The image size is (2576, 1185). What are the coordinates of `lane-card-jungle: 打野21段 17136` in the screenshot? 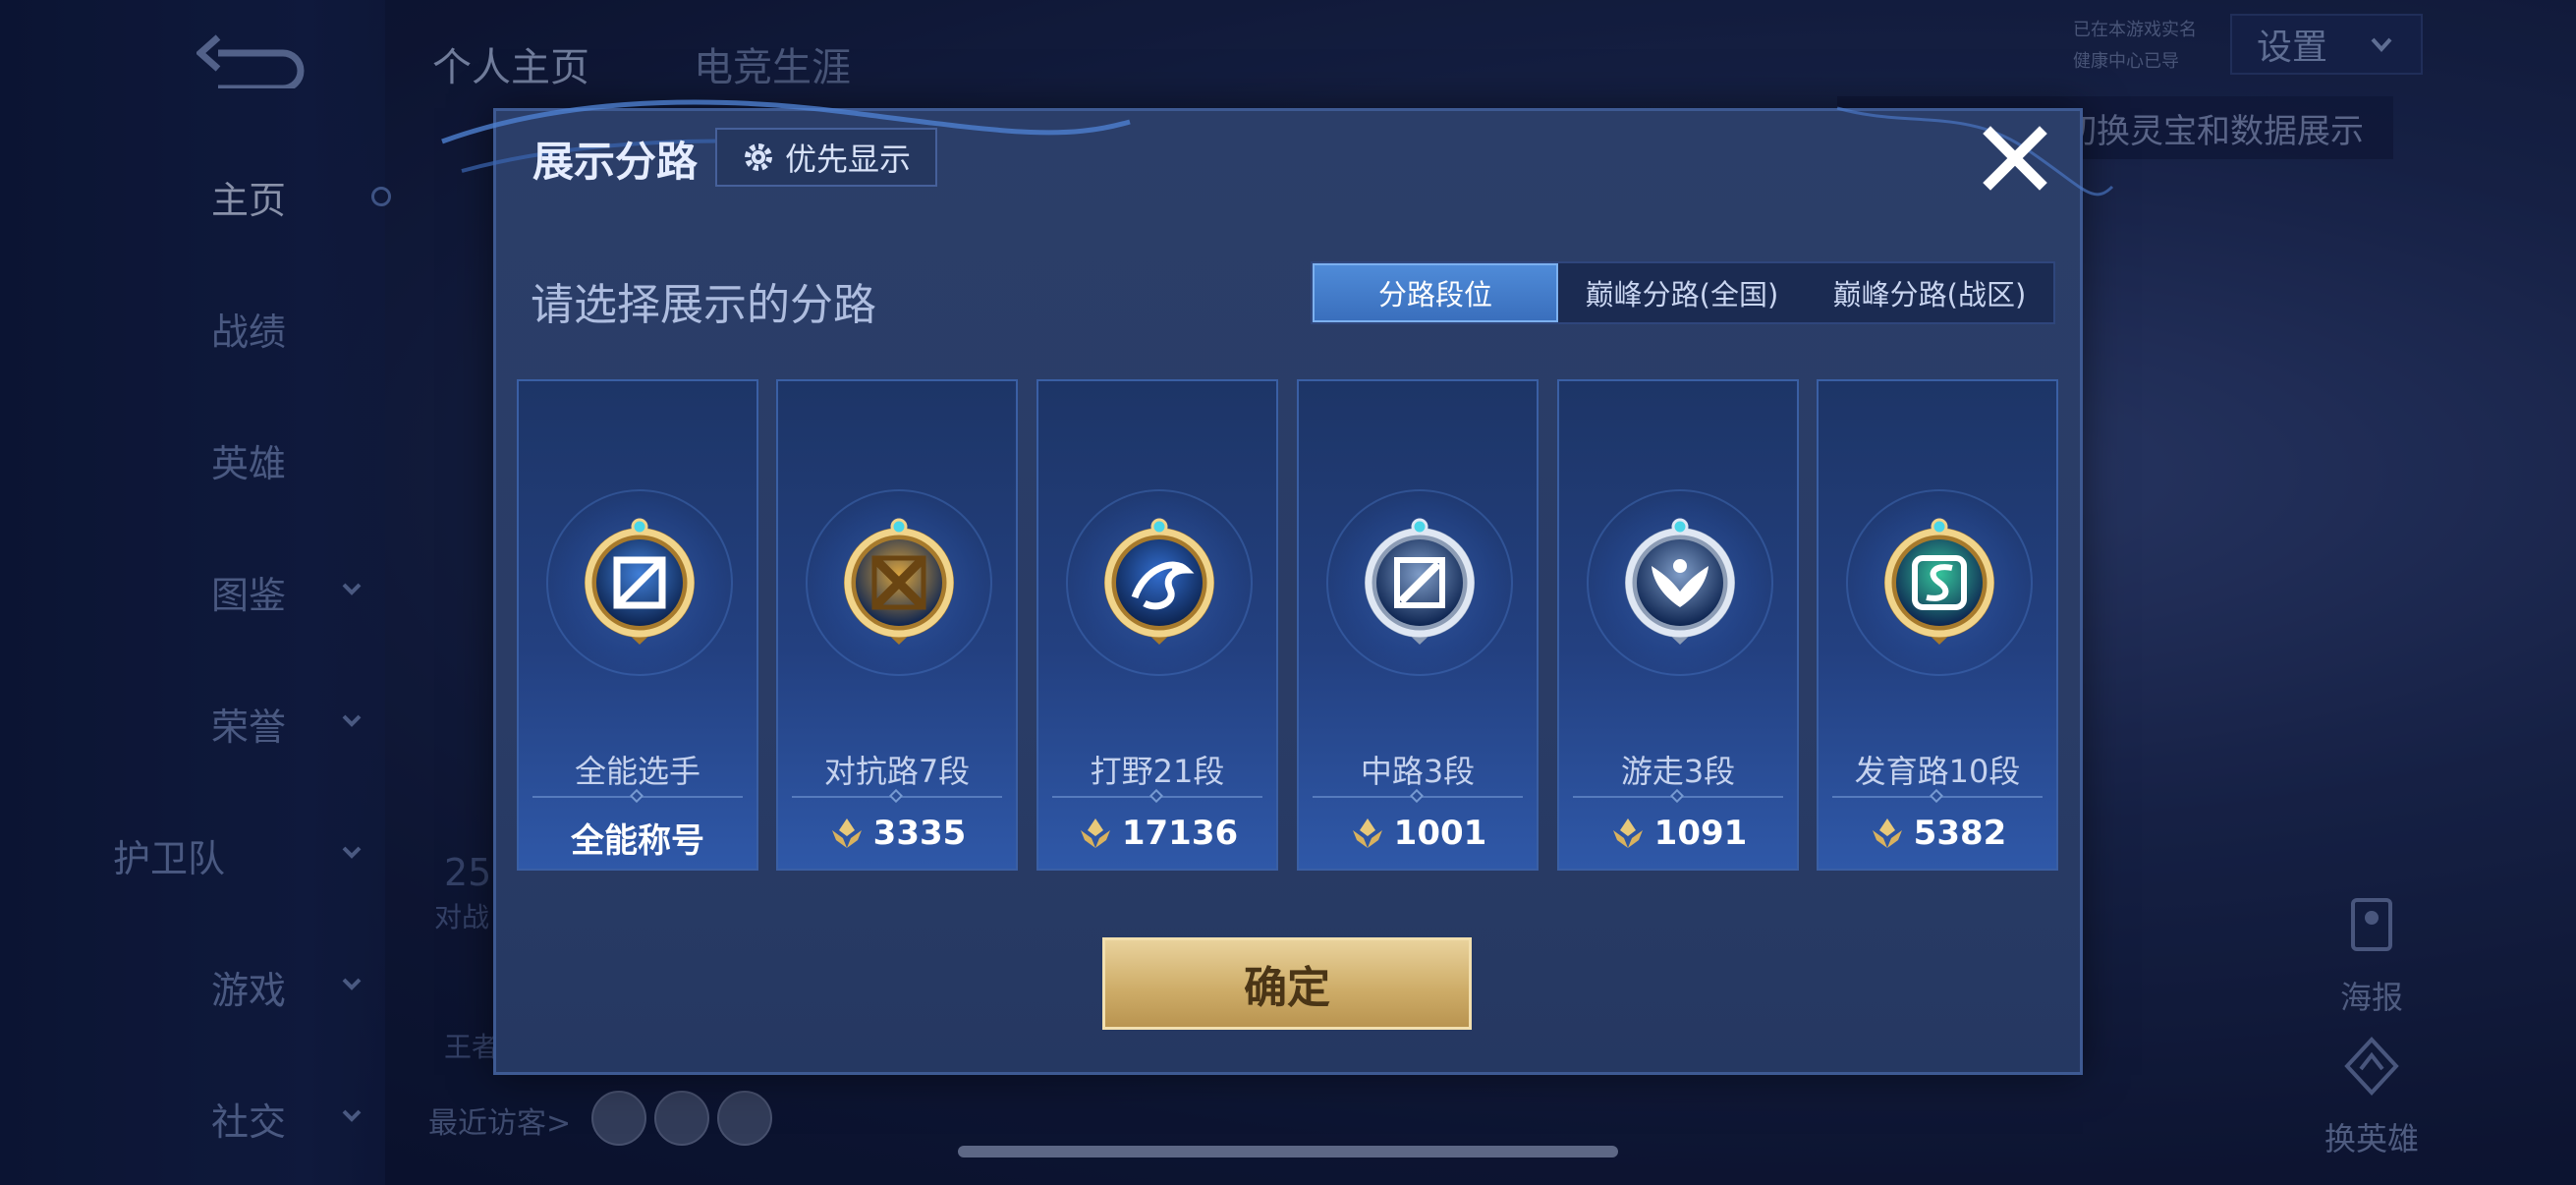 It's located at (1157, 625).